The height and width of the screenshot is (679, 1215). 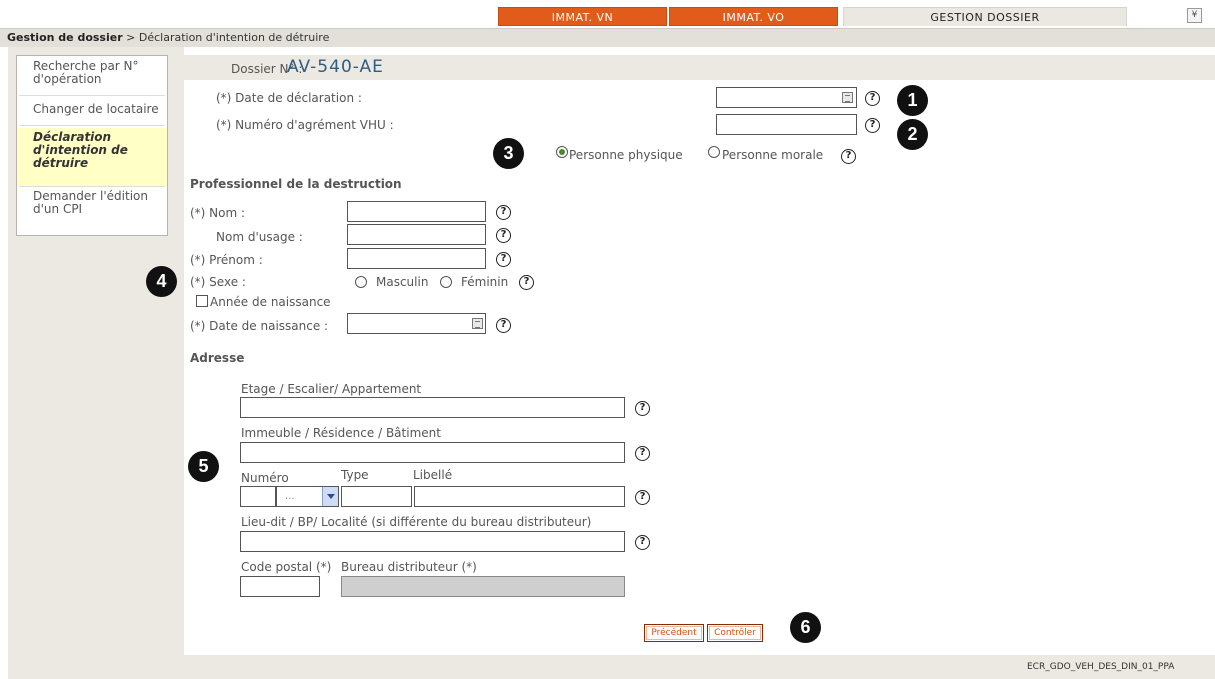 I want to click on tab-gestion-dossier: GESTION DOSSIER, so click(x=985, y=16).